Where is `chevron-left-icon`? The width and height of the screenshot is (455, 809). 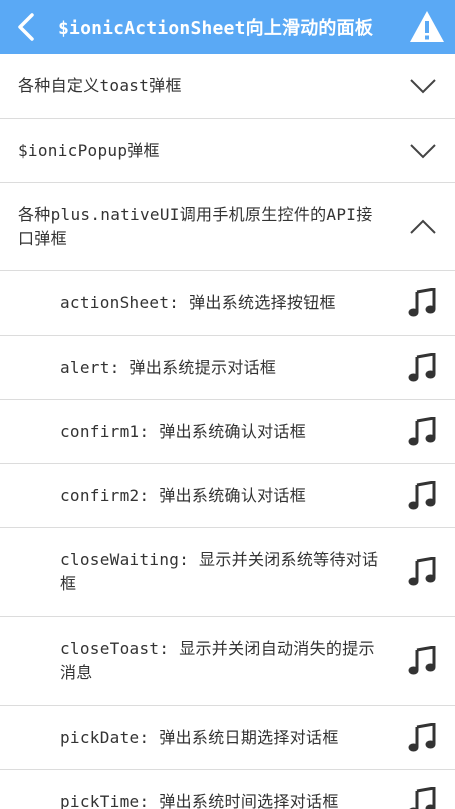 chevron-left-icon is located at coordinates (26, 27).